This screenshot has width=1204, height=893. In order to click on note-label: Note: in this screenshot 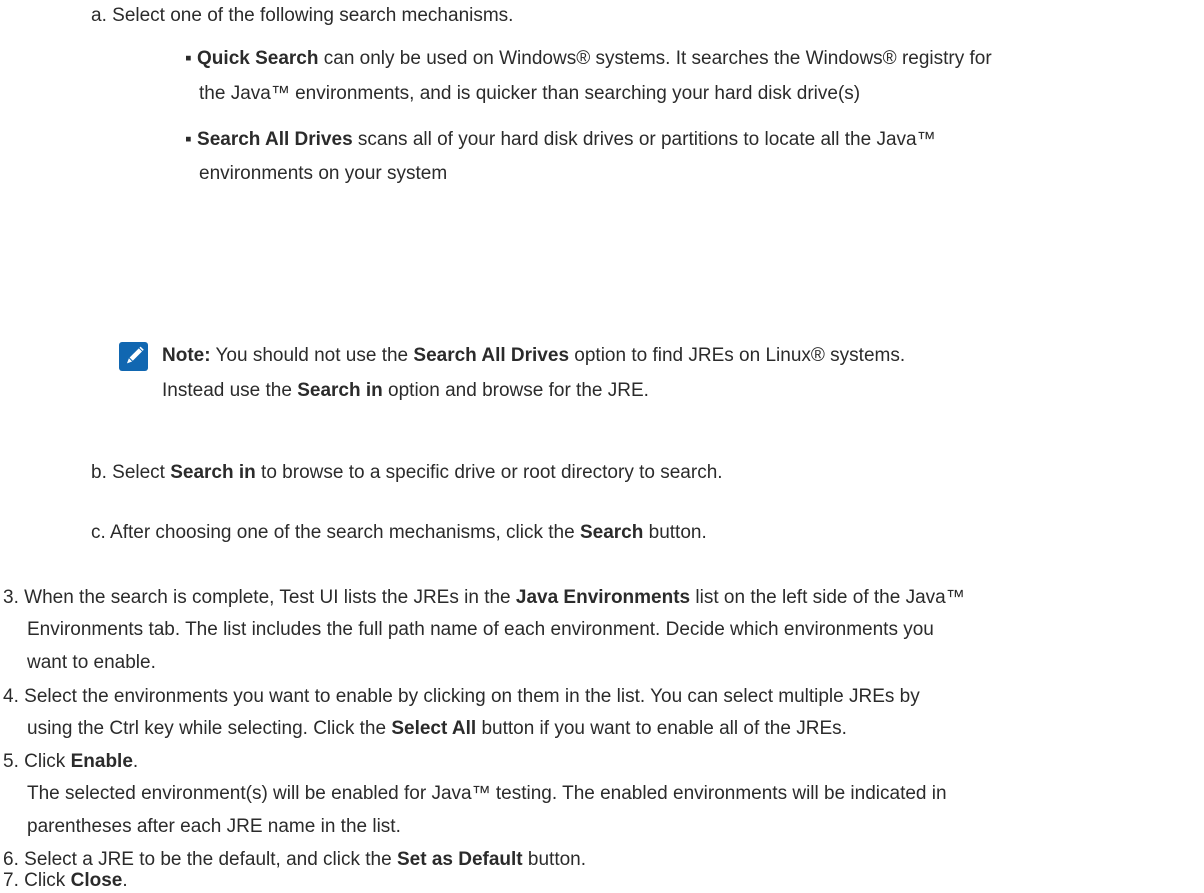, I will do `click(186, 355)`.